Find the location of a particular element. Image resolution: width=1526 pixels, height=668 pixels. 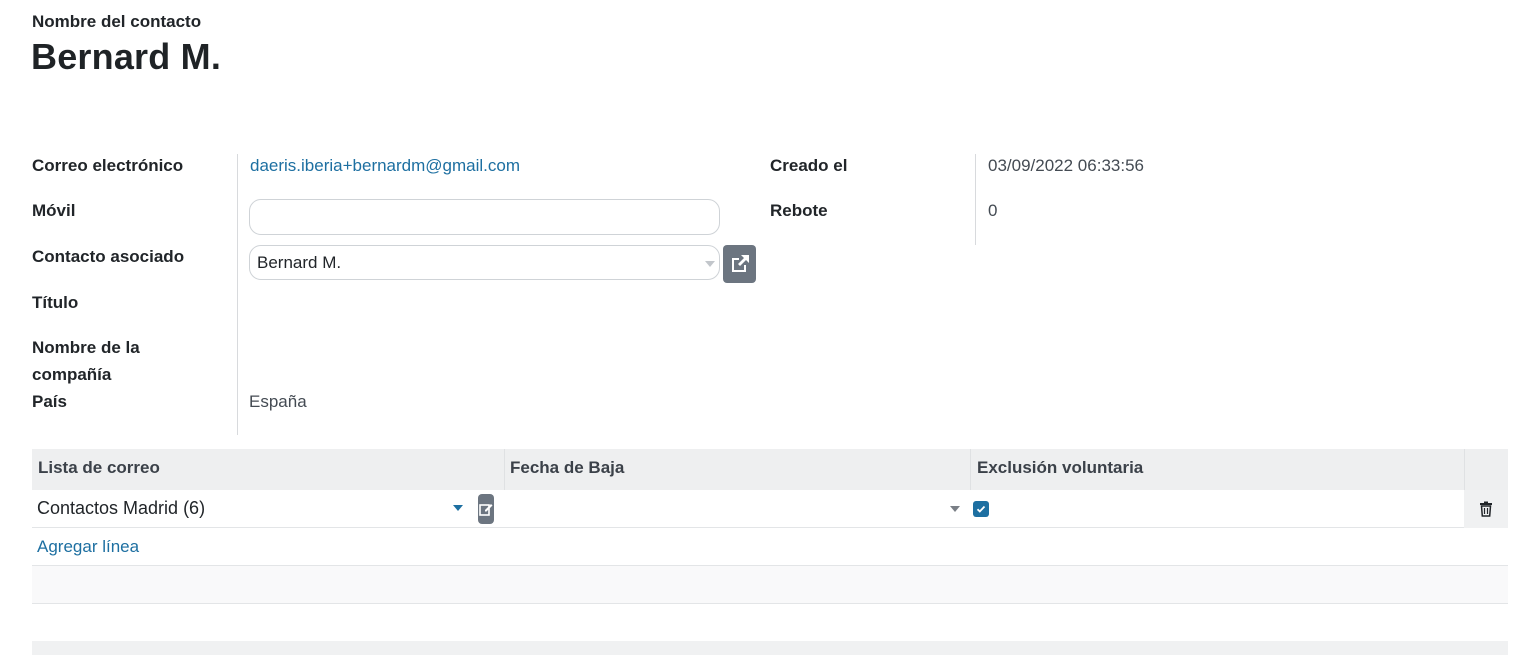

opt-out-checkbox is located at coordinates (981, 509).